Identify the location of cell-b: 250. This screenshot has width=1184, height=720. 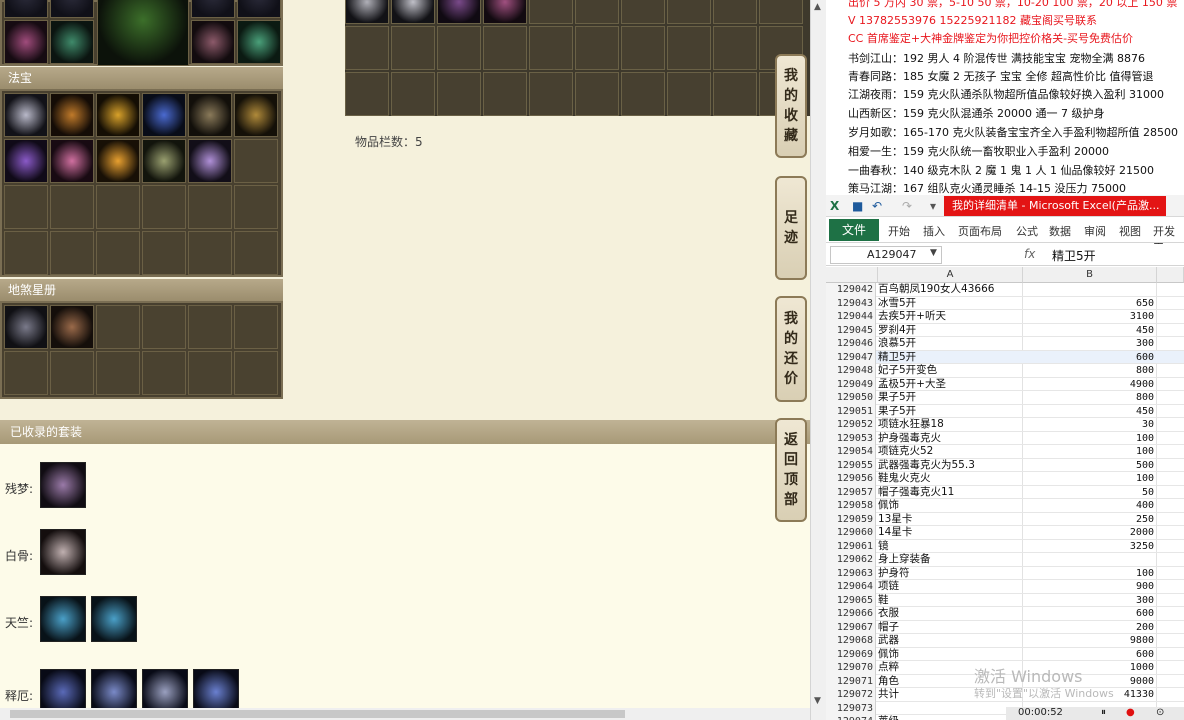
(1089, 520).